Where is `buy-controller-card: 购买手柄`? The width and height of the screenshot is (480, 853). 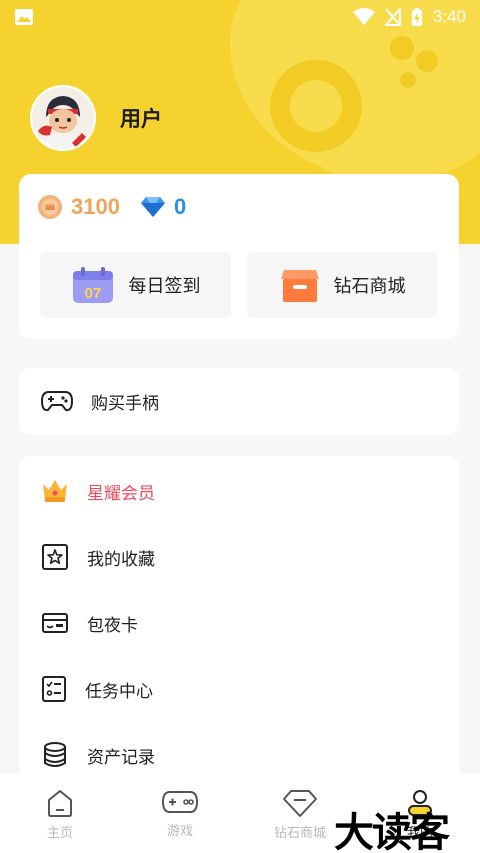
buy-controller-card: 购买手柄 is located at coordinates (239, 401).